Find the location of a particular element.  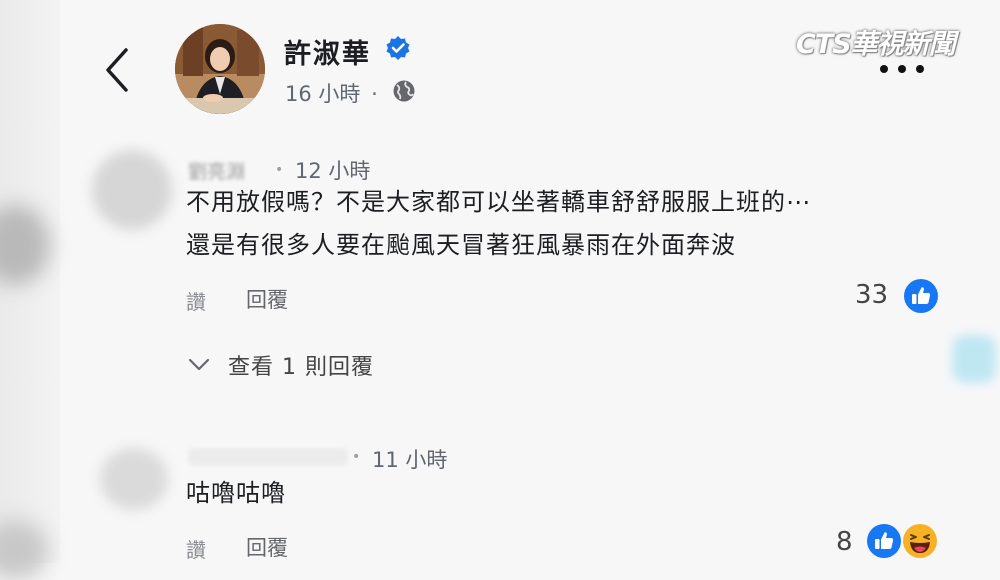

comment-text-line-1: 不用放假嗎？不是大家都可以坐著轎車舒舒服服上班的⋯ is located at coordinates (498, 202).